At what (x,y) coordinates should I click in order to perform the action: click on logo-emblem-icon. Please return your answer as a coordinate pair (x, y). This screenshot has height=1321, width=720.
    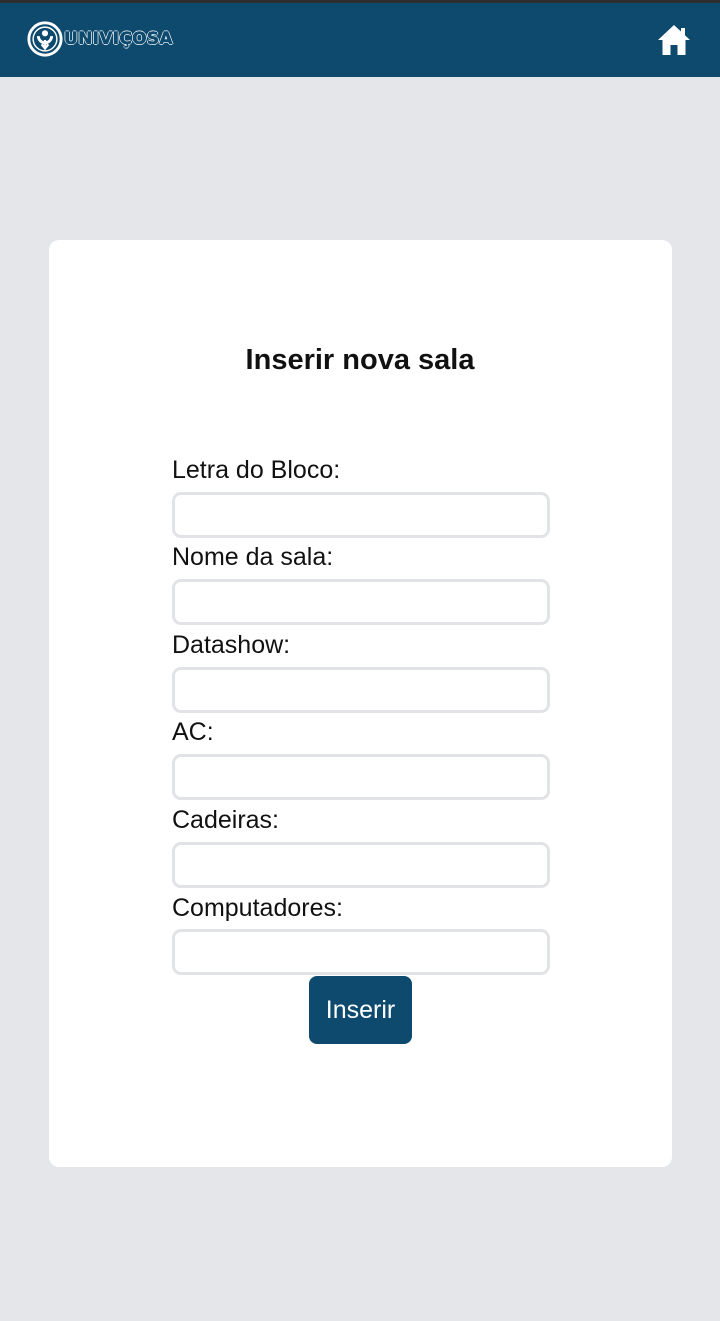
    Looking at the image, I should click on (45, 39).